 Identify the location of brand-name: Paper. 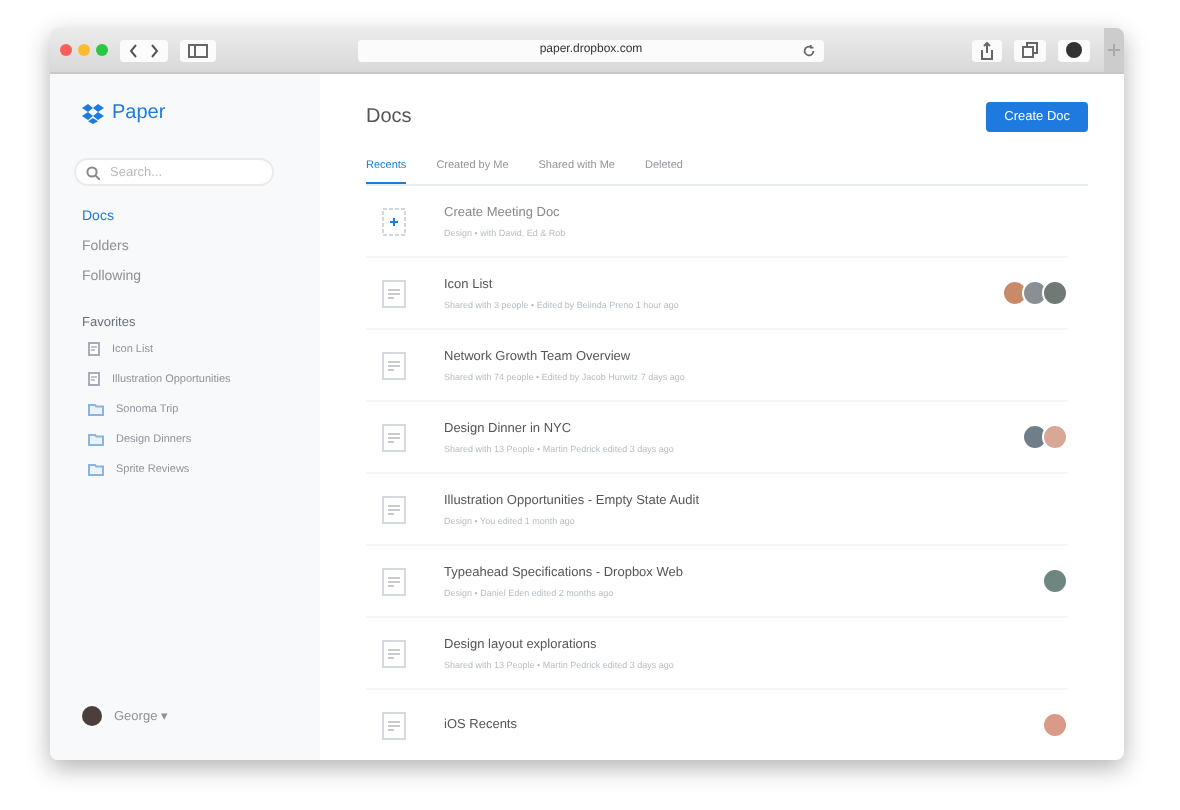
(139, 113).